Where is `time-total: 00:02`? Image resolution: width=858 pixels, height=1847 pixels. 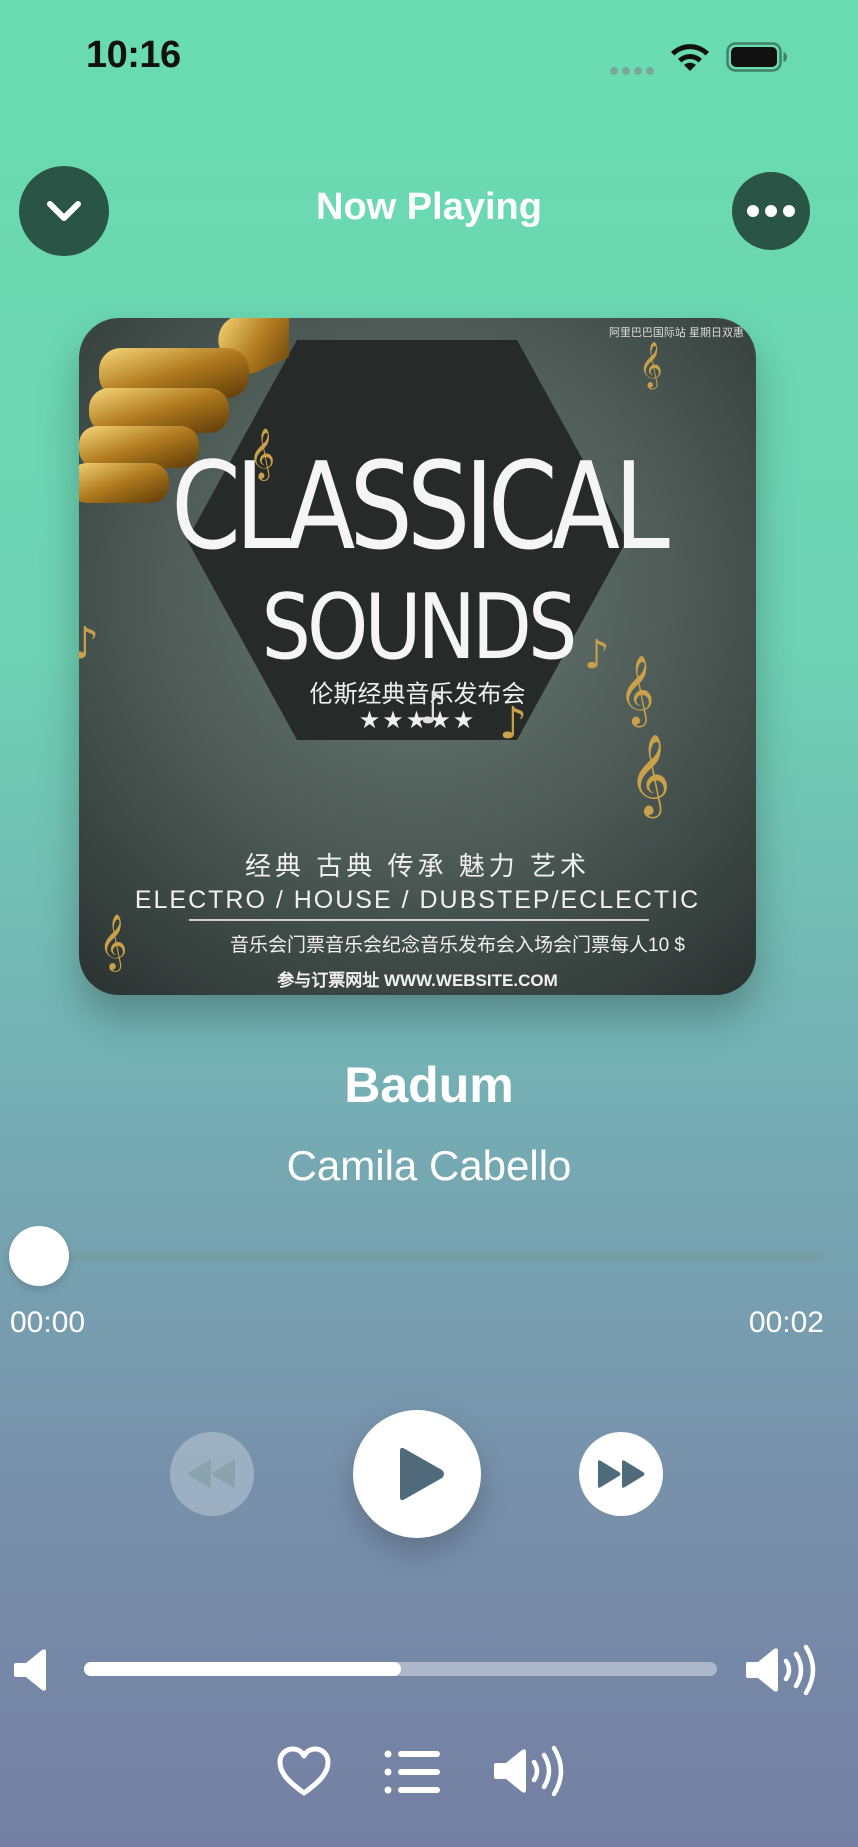 time-total: 00:02 is located at coordinates (786, 1322).